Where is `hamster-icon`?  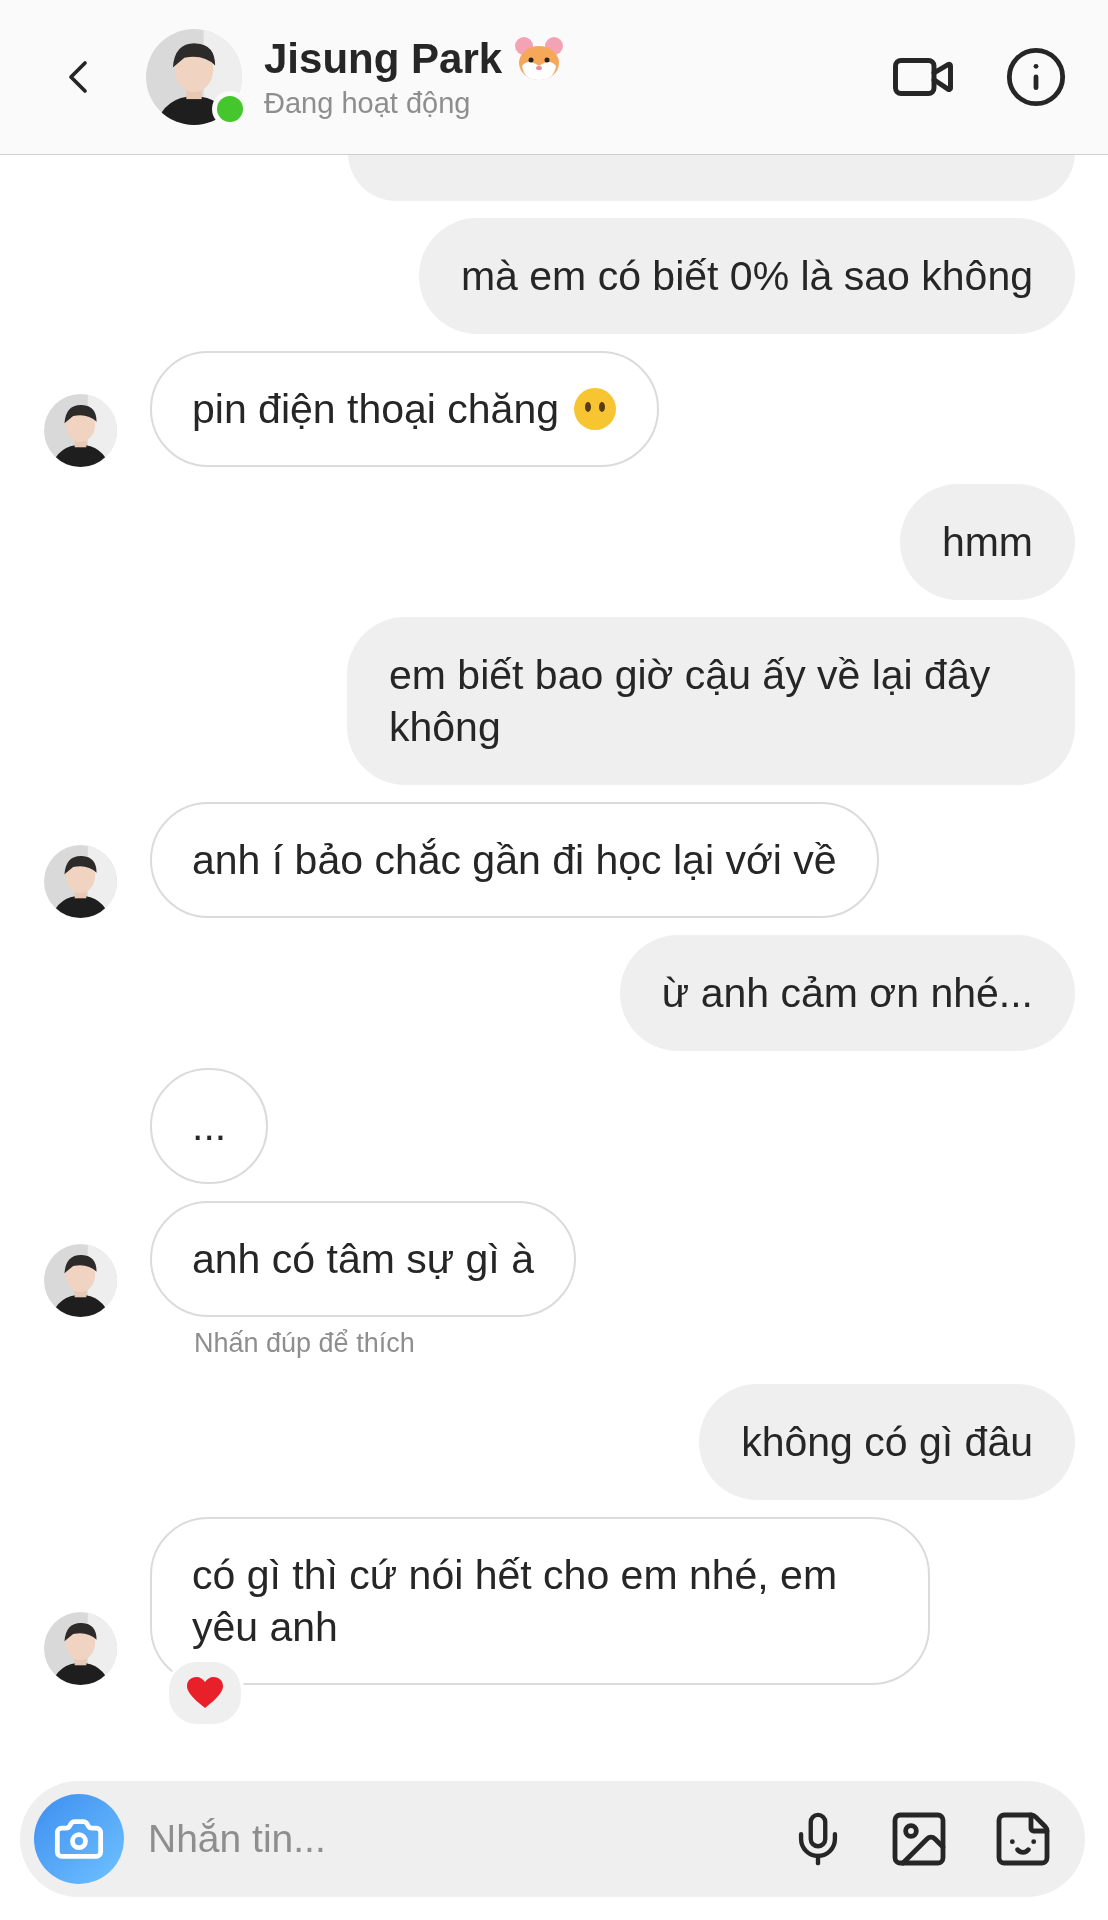 hamster-icon is located at coordinates (539, 58).